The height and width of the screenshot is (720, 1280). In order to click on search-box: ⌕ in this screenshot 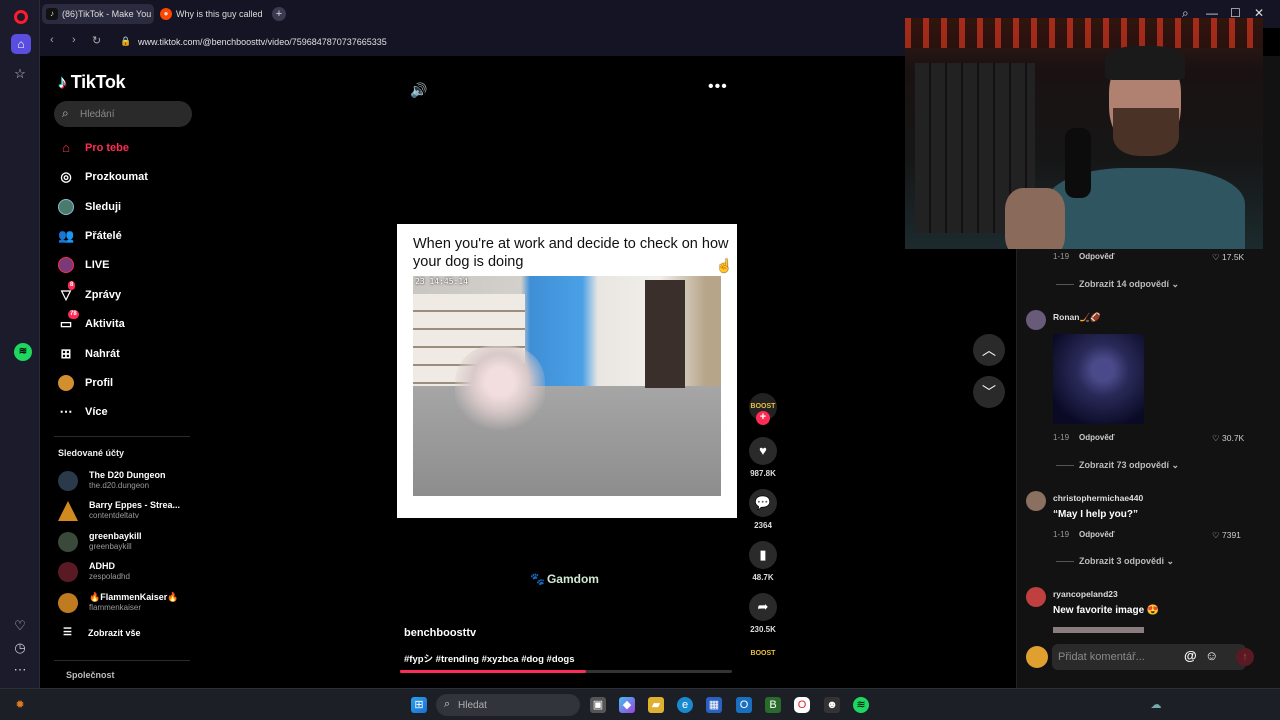, I will do `click(123, 114)`.